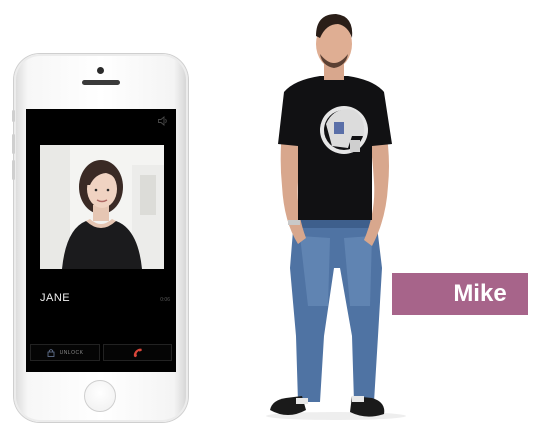 The height and width of the screenshot is (428, 533). I want to click on person-name-tag: Mike, so click(460, 294).